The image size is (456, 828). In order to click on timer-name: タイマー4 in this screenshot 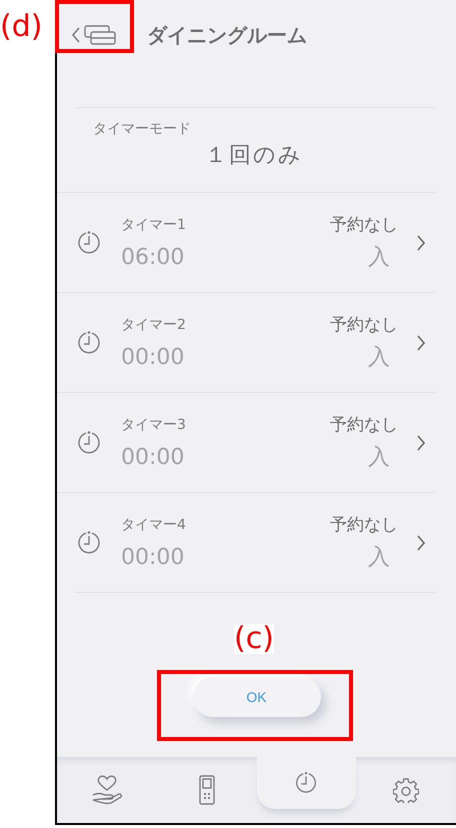, I will do `click(153, 525)`.